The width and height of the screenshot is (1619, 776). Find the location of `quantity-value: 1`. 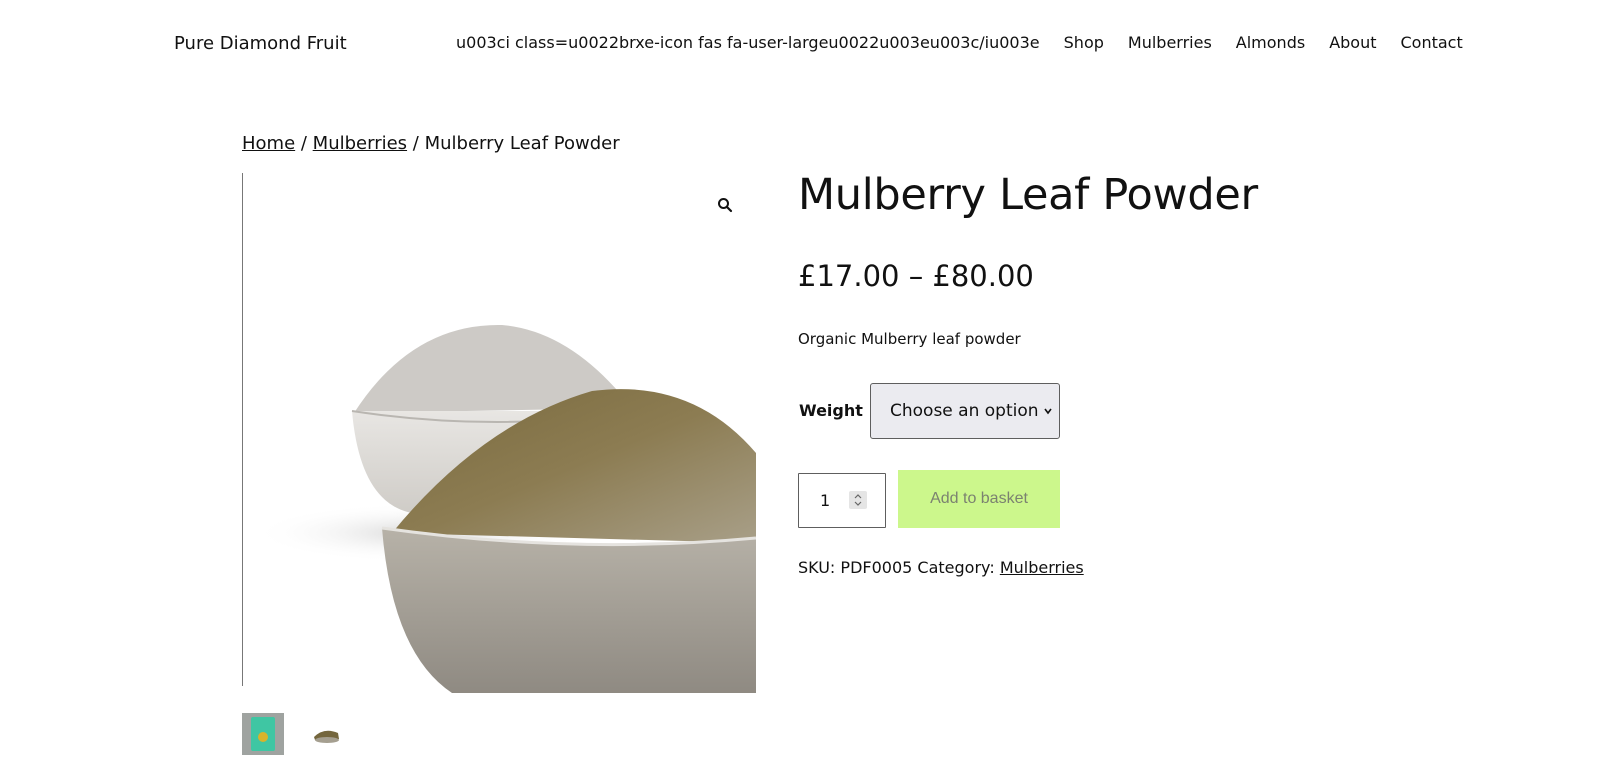

quantity-value: 1 is located at coordinates (825, 500).